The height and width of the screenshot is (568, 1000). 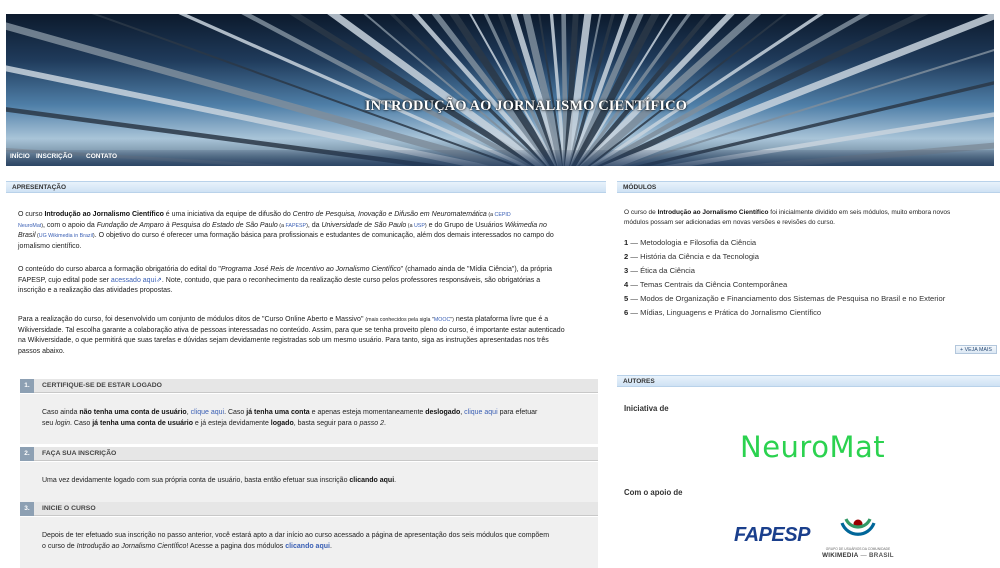 What do you see at coordinates (690, 242) in the screenshot?
I see `module-1: 1 — Metodologia e Filosofia da Ciência` at bounding box center [690, 242].